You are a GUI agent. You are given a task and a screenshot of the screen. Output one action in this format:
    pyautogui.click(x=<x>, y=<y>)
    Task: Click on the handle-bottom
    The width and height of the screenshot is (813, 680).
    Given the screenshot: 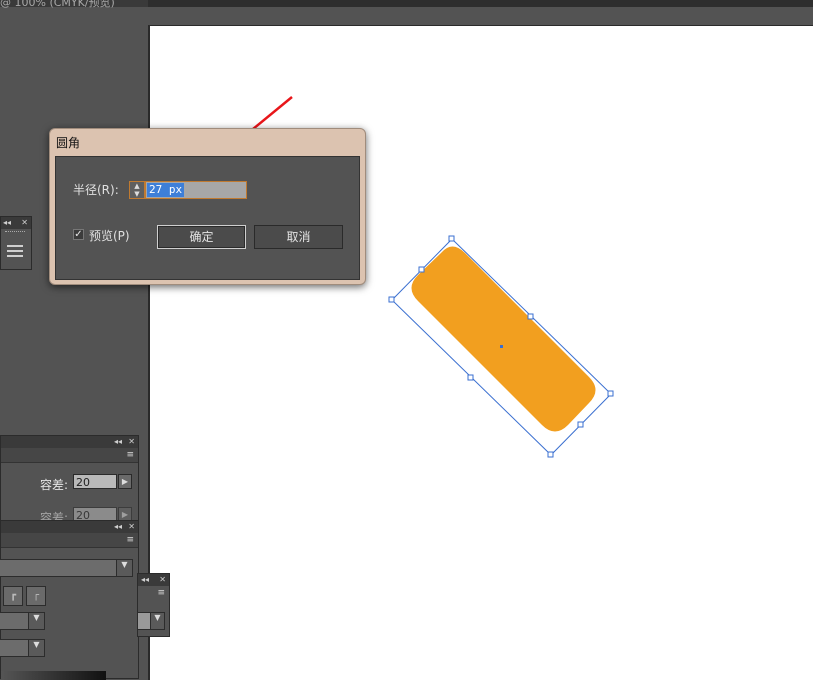 What is the action you would take?
    pyautogui.click(x=550, y=454)
    